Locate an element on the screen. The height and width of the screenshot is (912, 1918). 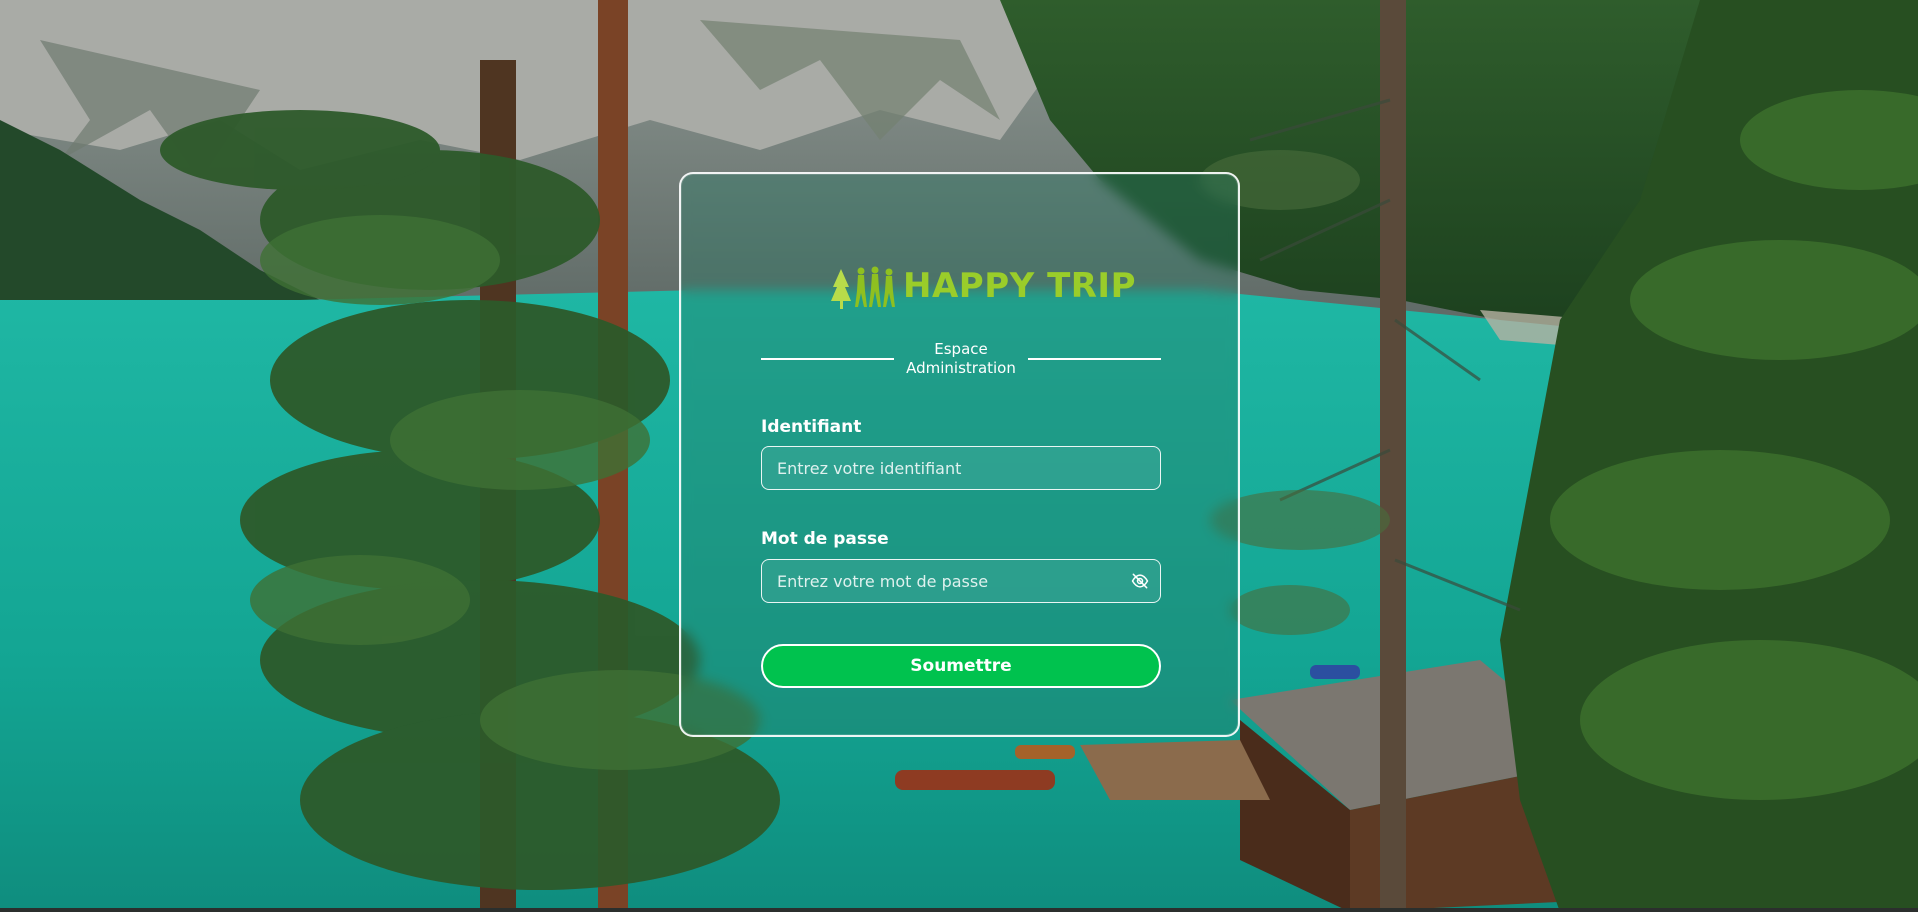
hikers-tree-icon is located at coordinates (863, 287).